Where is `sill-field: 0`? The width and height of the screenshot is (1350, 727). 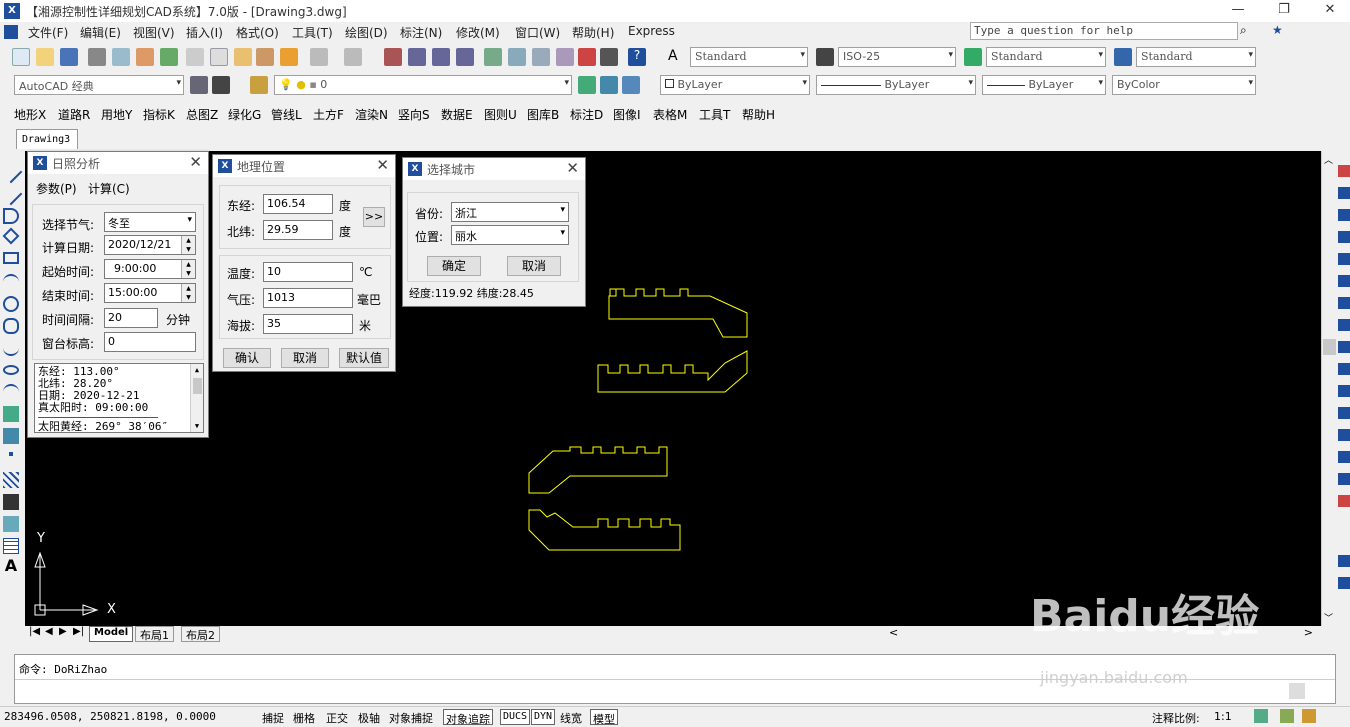 sill-field: 0 is located at coordinates (150, 342).